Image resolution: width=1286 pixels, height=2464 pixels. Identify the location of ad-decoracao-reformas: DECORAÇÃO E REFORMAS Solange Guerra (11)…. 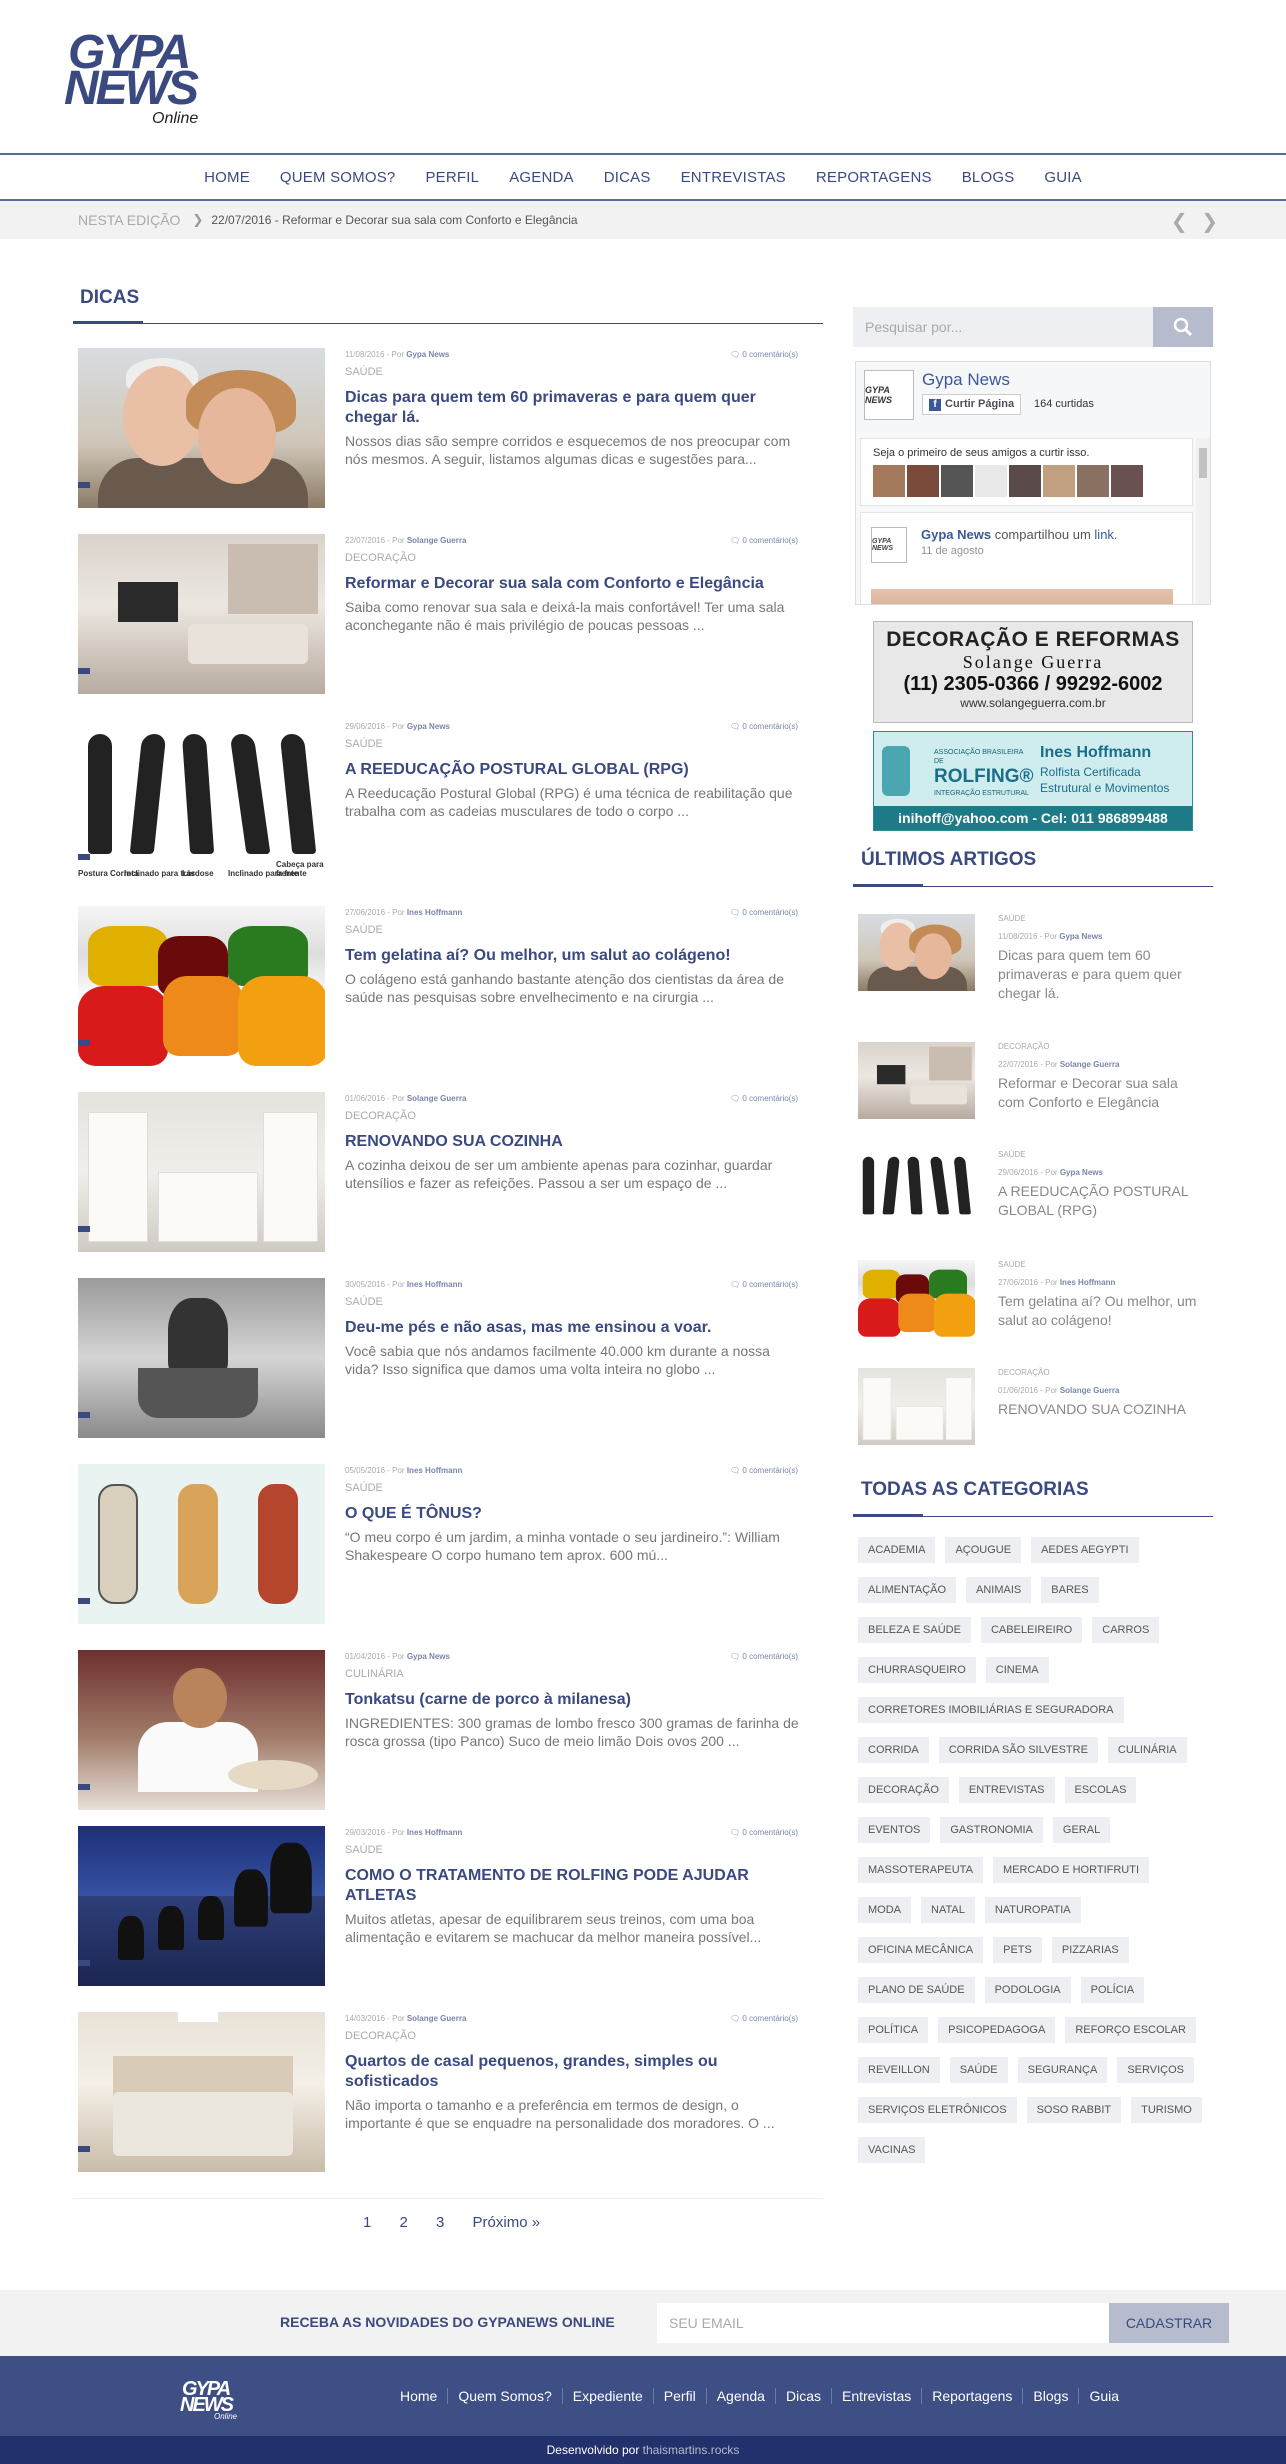
(1033, 672).